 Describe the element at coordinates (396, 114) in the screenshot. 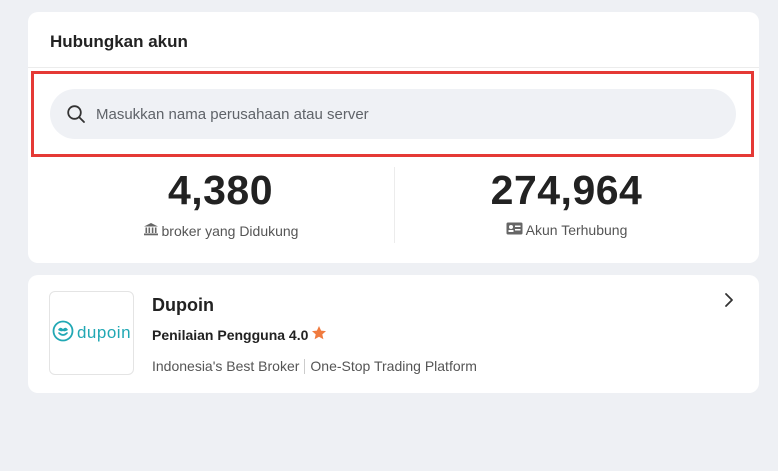

I see `search-input` at that location.